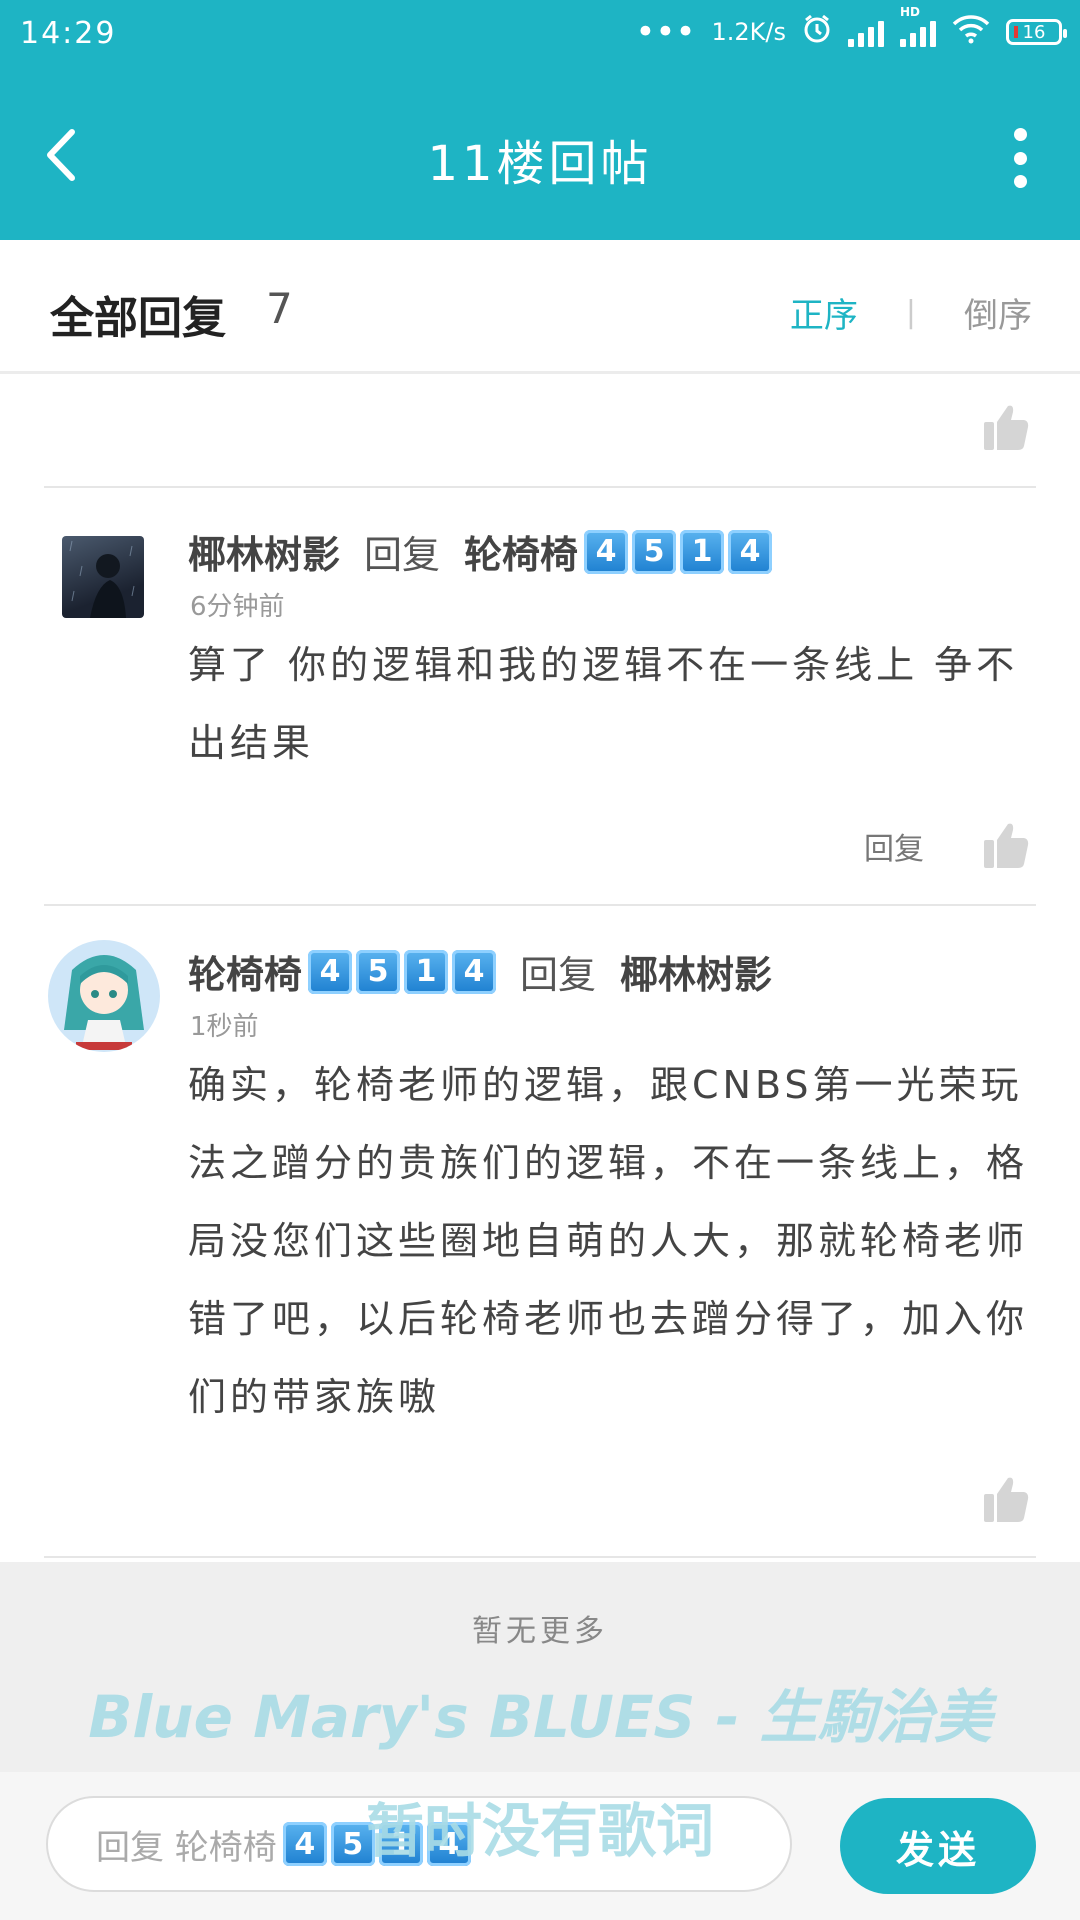  What do you see at coordinates (749, 32) in the screenshot?
I see `network-speed: 1.2K/s` at bounding box center [749, 32].